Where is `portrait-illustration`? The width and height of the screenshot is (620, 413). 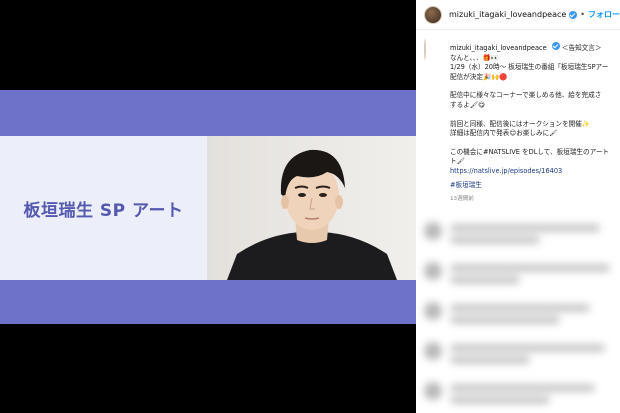 portrait-illustration is located at coordinates (311, 208).